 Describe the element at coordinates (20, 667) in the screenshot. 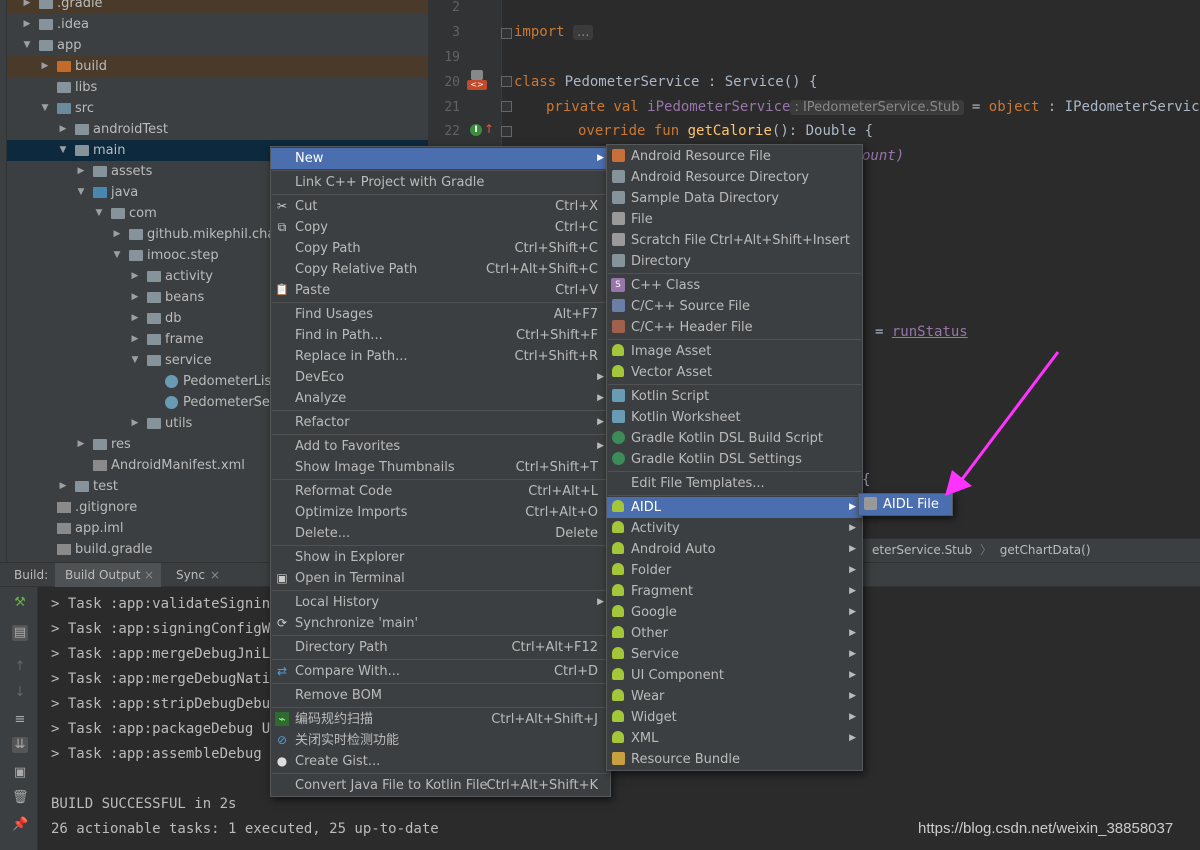

I see `up-arrow-icon: ↑` at that location.